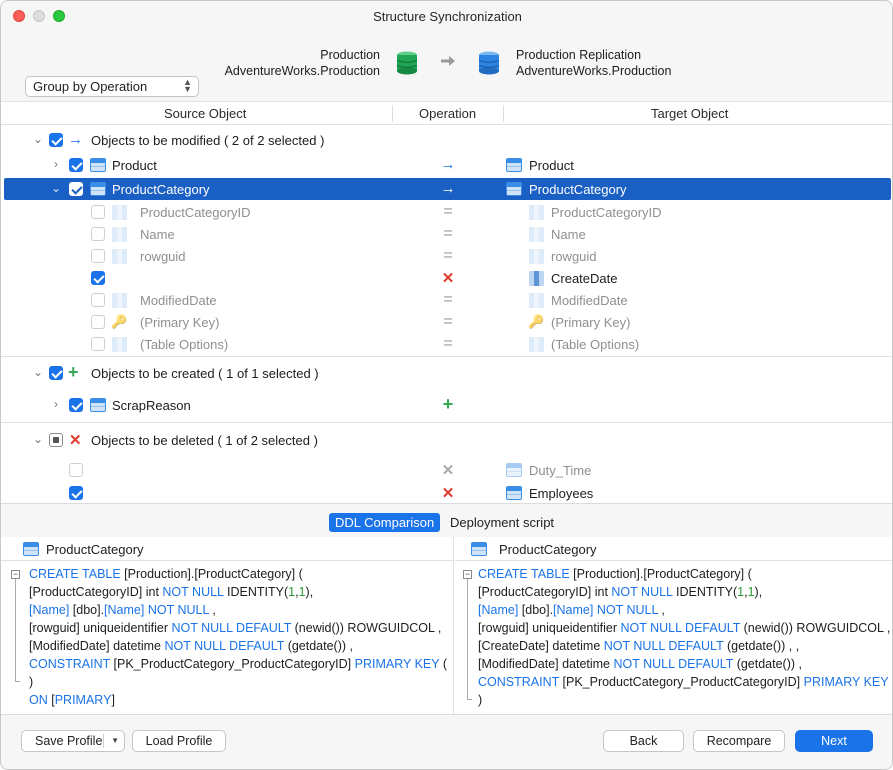  I want to click on column-row-productcategoryid: ProductCategoryID = ProductCategoryID, so click(446, 212).